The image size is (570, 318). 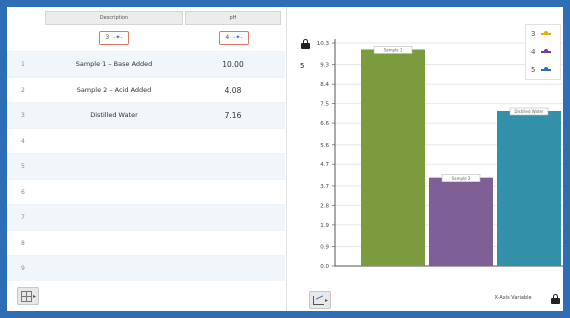 I want to click on table-row: 5, so click(x=146, y=166).